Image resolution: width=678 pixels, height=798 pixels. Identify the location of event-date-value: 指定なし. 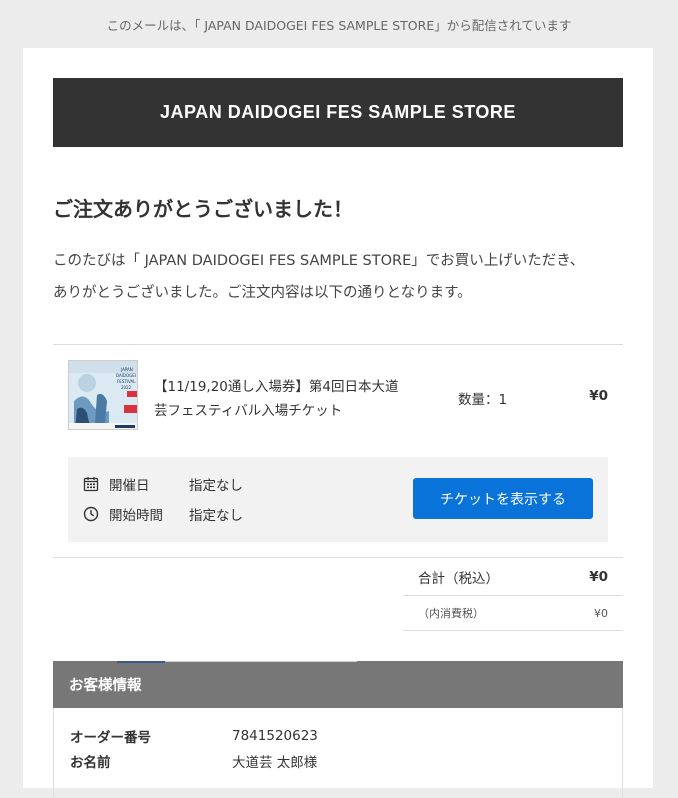
(216, 486).